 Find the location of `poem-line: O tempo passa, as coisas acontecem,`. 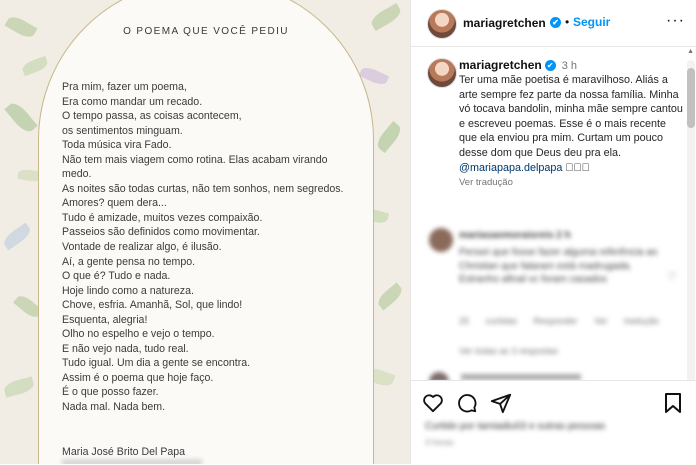

poem-line: O tempo passa, as coisas acontecem, is located at coordinates (152, 116).